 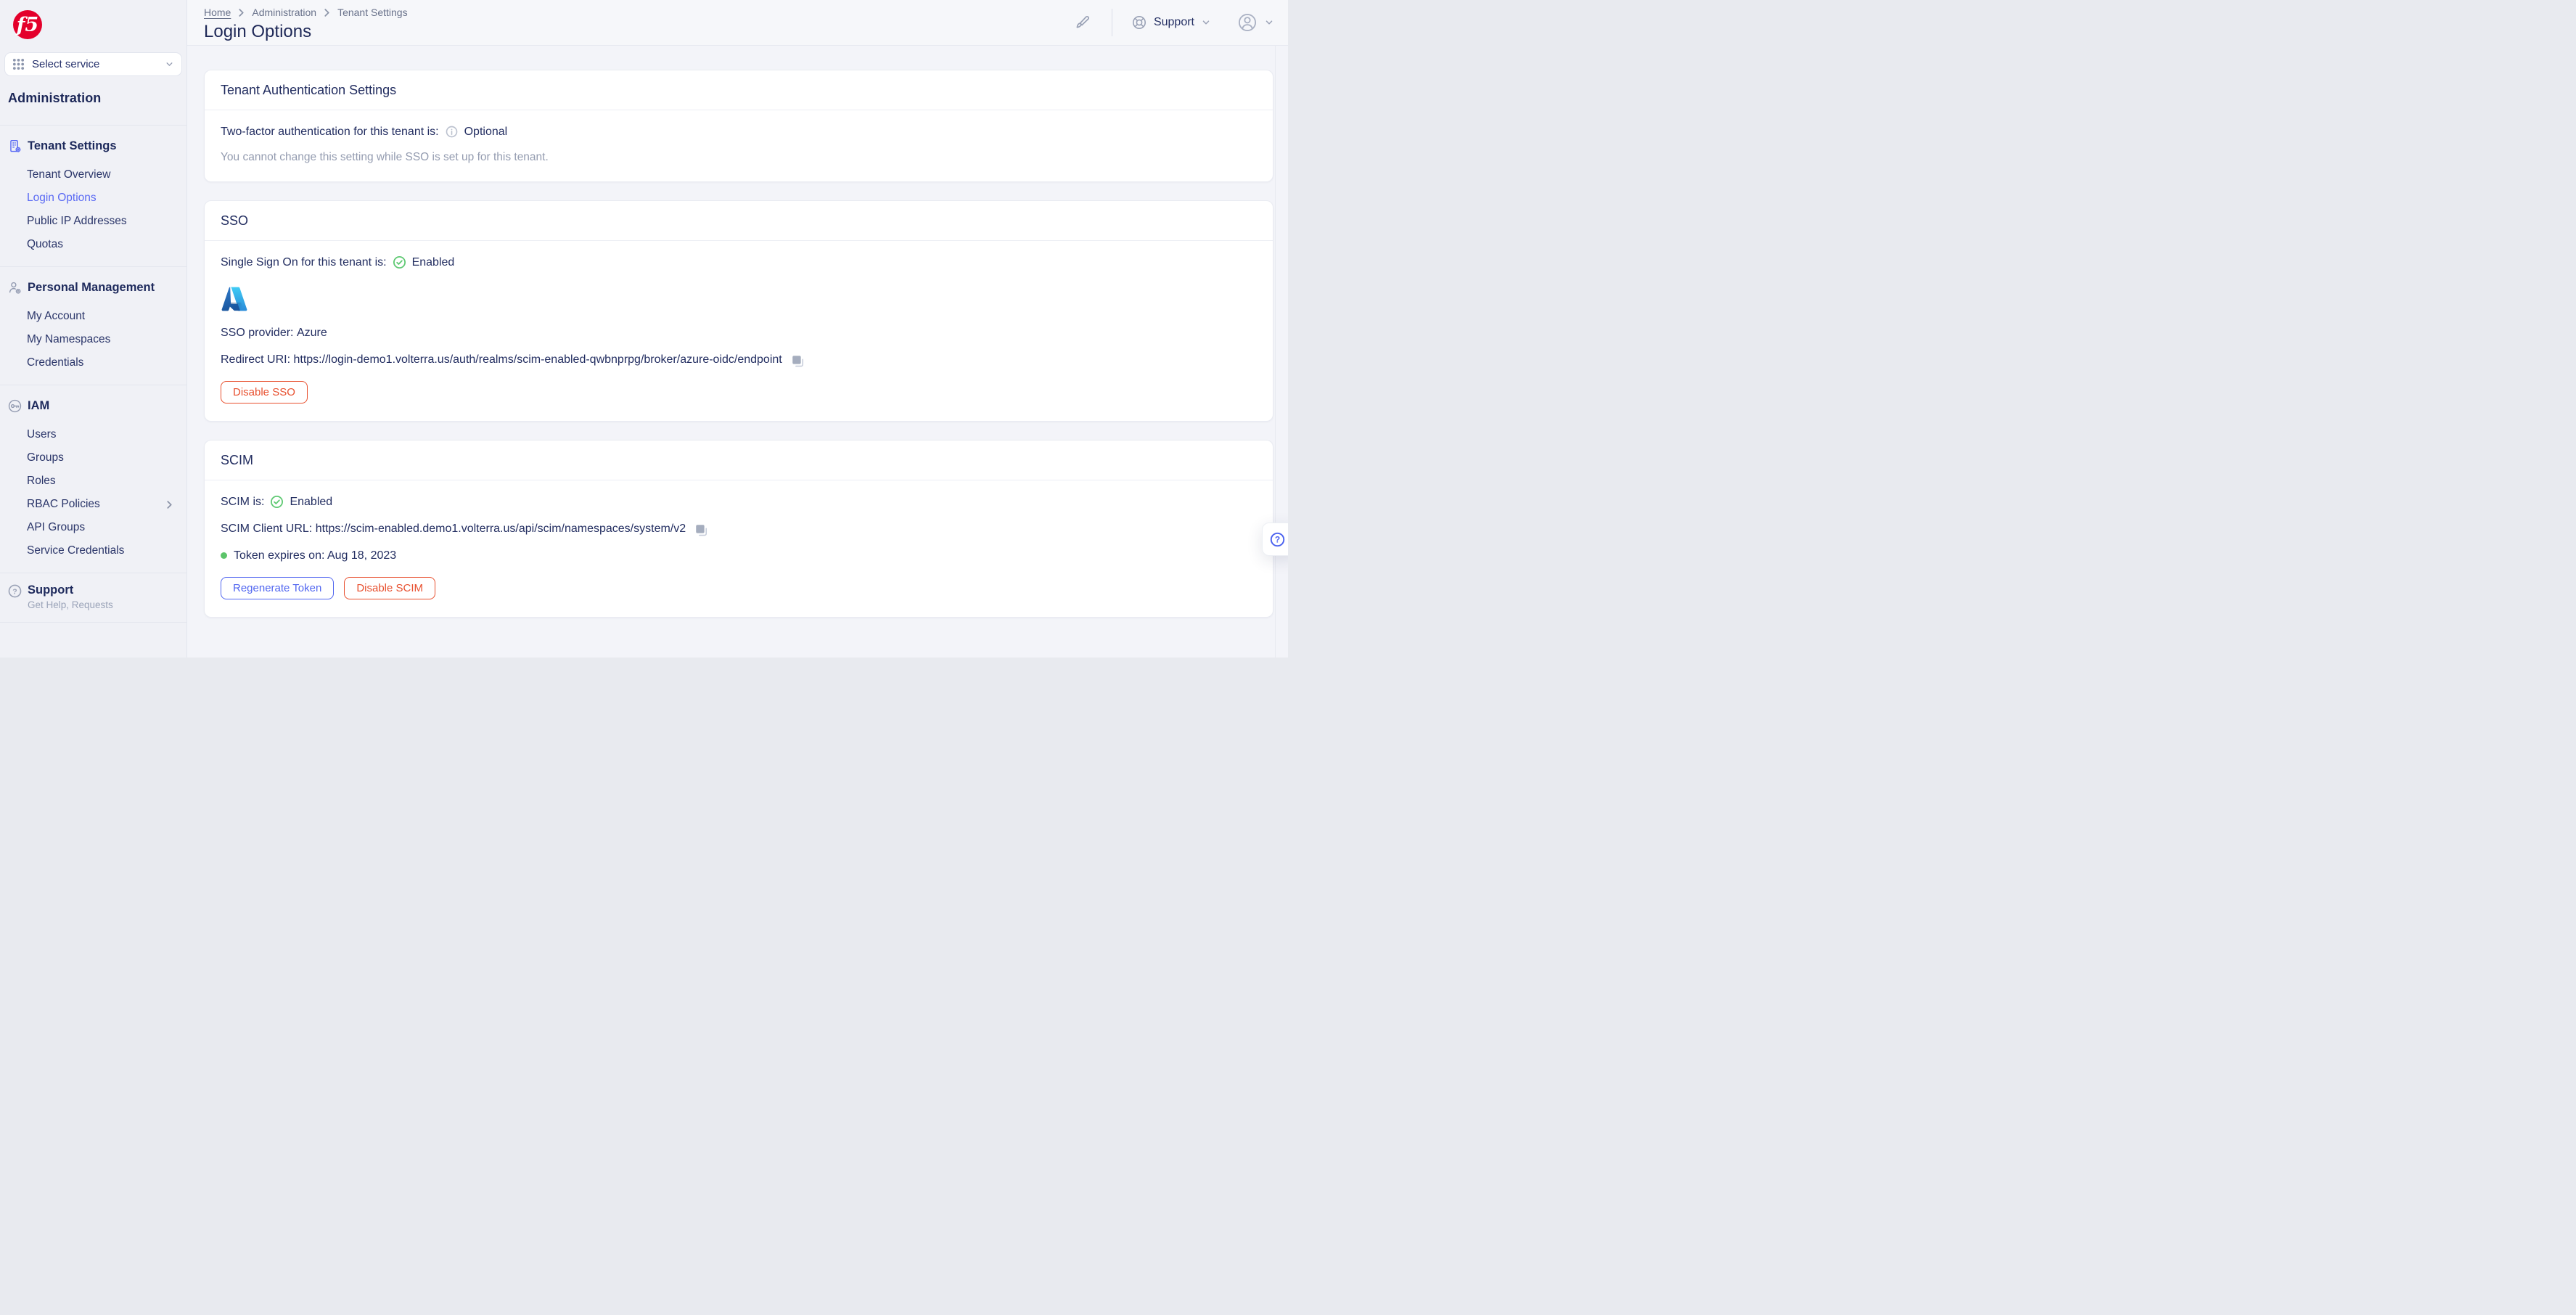 What do you see at coordinates (315, 556) in the screenshot?
I see `token-expiry-text: Token expires on: Aug 18, 2023` at bounding box center [315, 556].